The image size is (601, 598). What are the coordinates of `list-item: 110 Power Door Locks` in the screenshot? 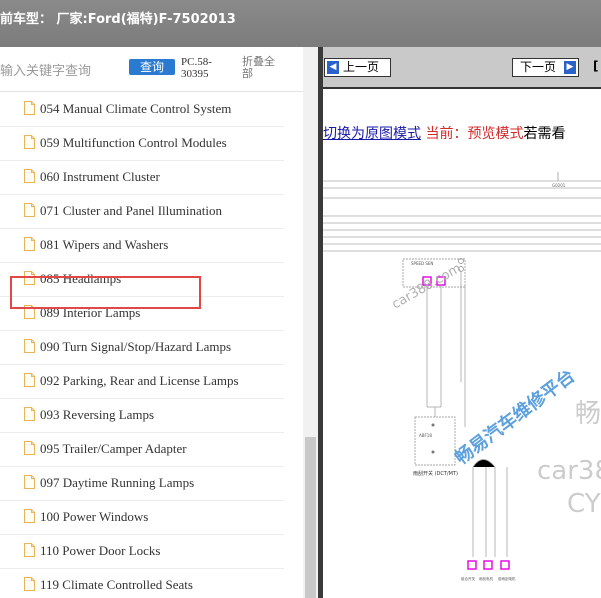 It's located at (142, 551).